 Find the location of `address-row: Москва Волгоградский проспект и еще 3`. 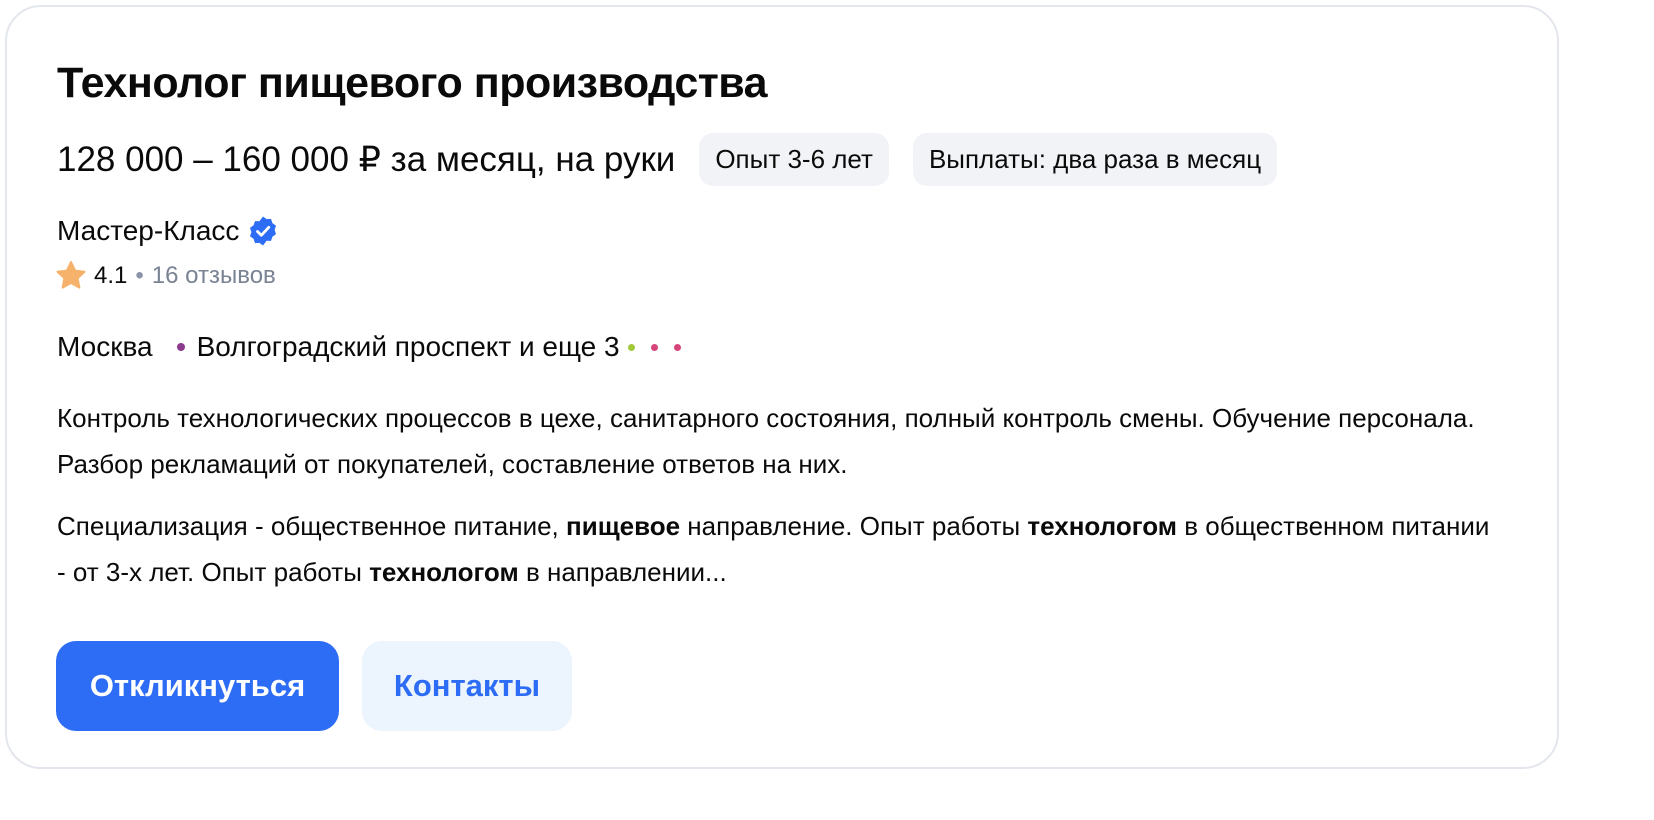

address-row: Москва Волгоградский проспект и еще 3 is located at coordinates (369, 347).